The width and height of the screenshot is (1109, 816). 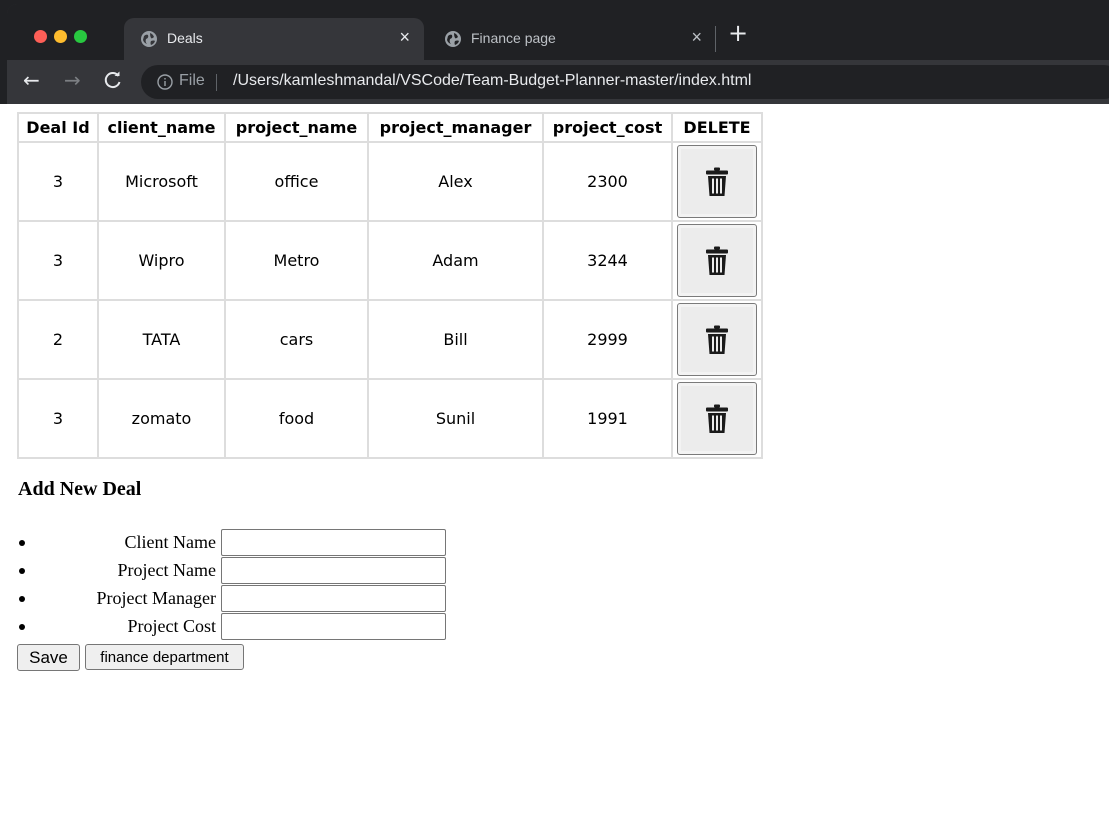 What do you see at coordinates (296, 260) in the screenshot?
I see `cell-project-name: Metro` at bounding box center [296, 260].